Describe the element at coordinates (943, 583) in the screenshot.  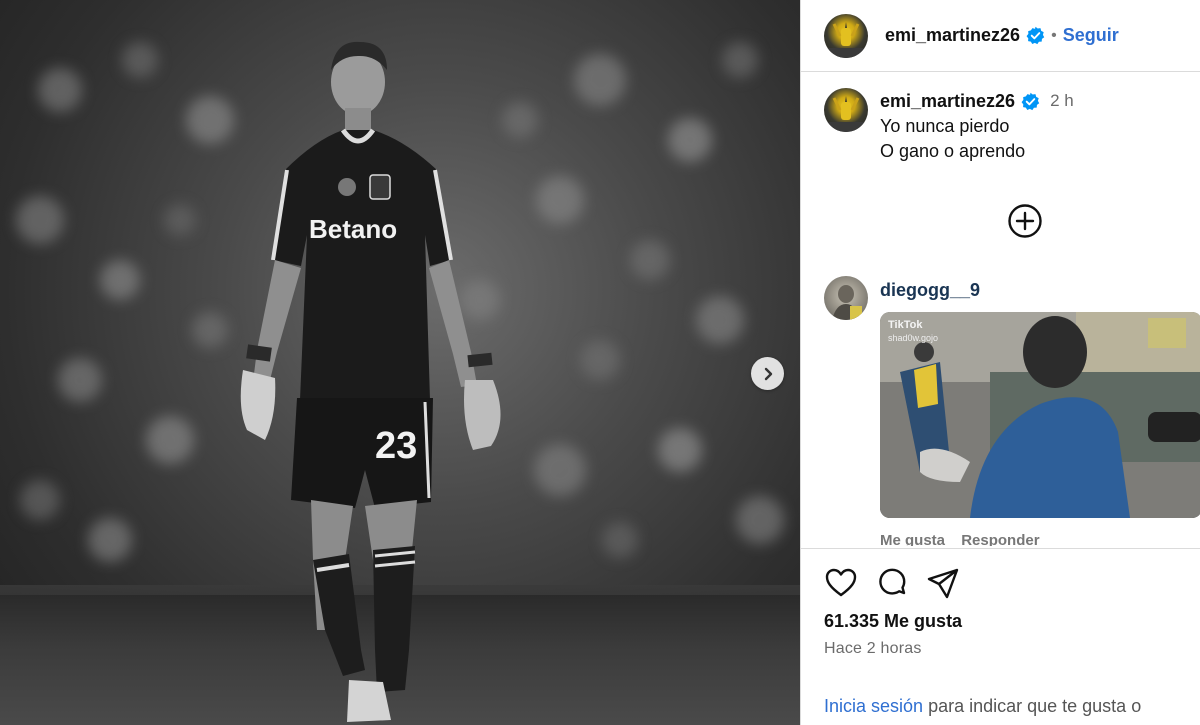
I see `share-icon` at that location.